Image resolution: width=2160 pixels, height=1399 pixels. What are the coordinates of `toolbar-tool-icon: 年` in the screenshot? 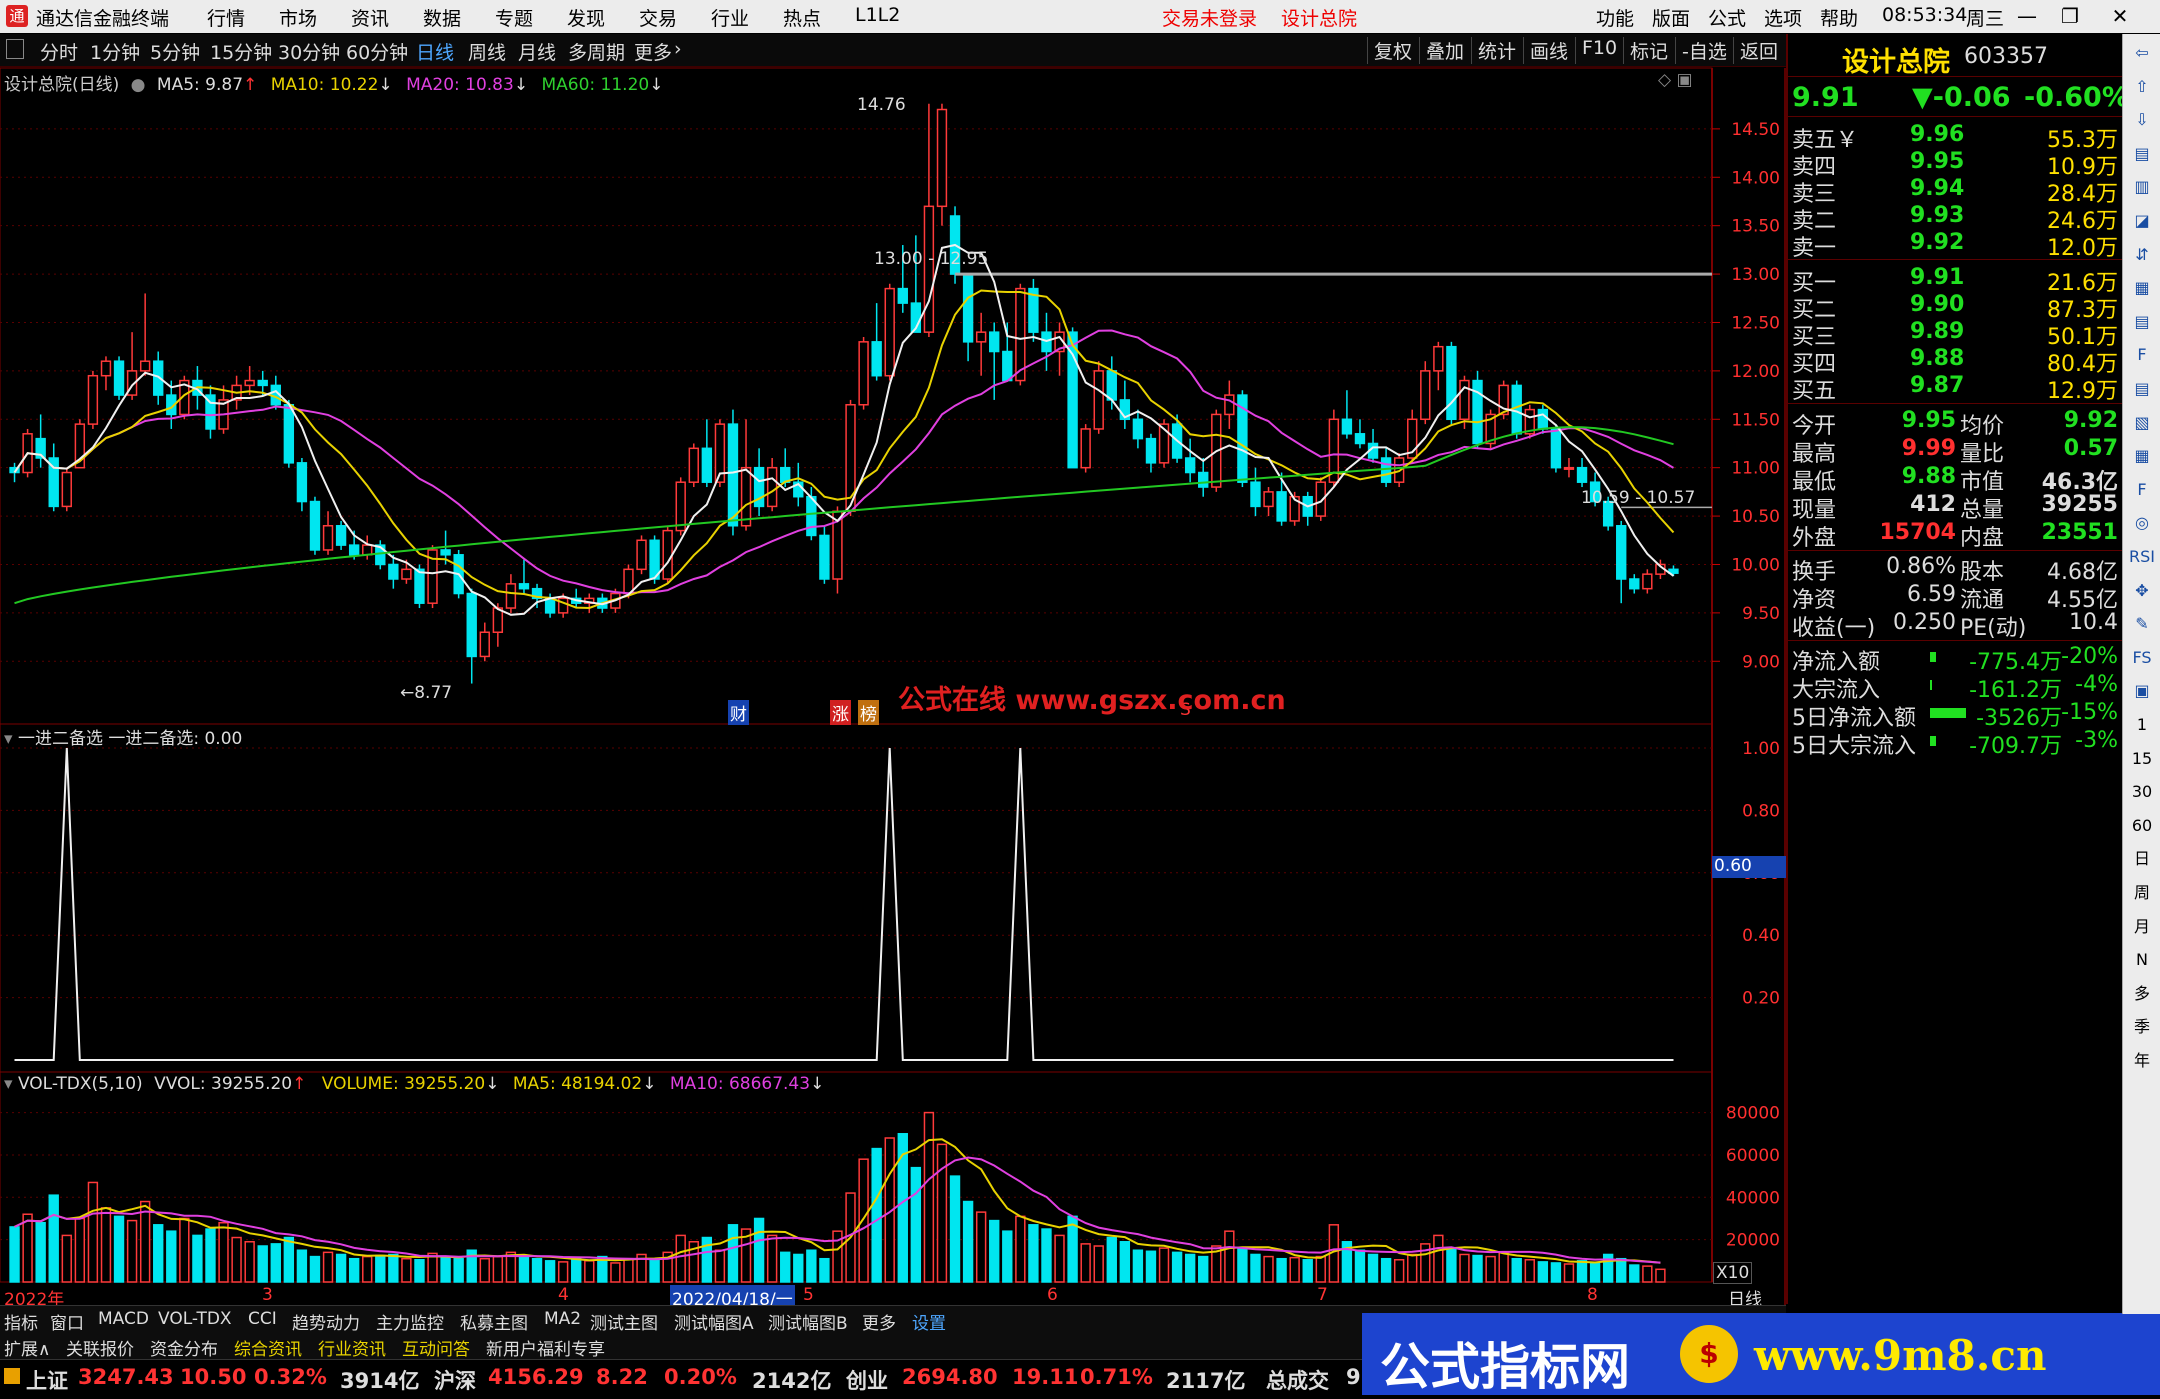 It's located at (2142, 1061).